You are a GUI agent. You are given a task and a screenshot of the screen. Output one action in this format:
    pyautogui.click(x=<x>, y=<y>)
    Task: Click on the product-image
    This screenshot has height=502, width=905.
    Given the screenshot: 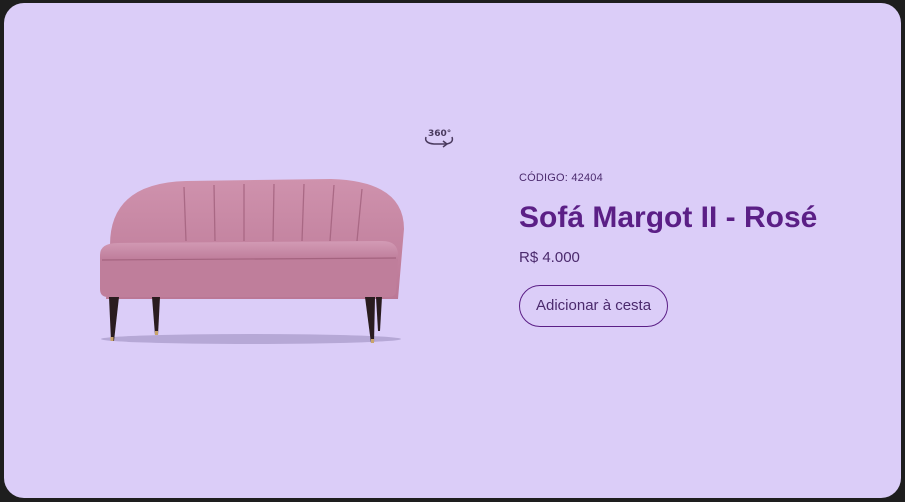 What is the action you would take?
    pyautogui.click(x=246, y=262)
    